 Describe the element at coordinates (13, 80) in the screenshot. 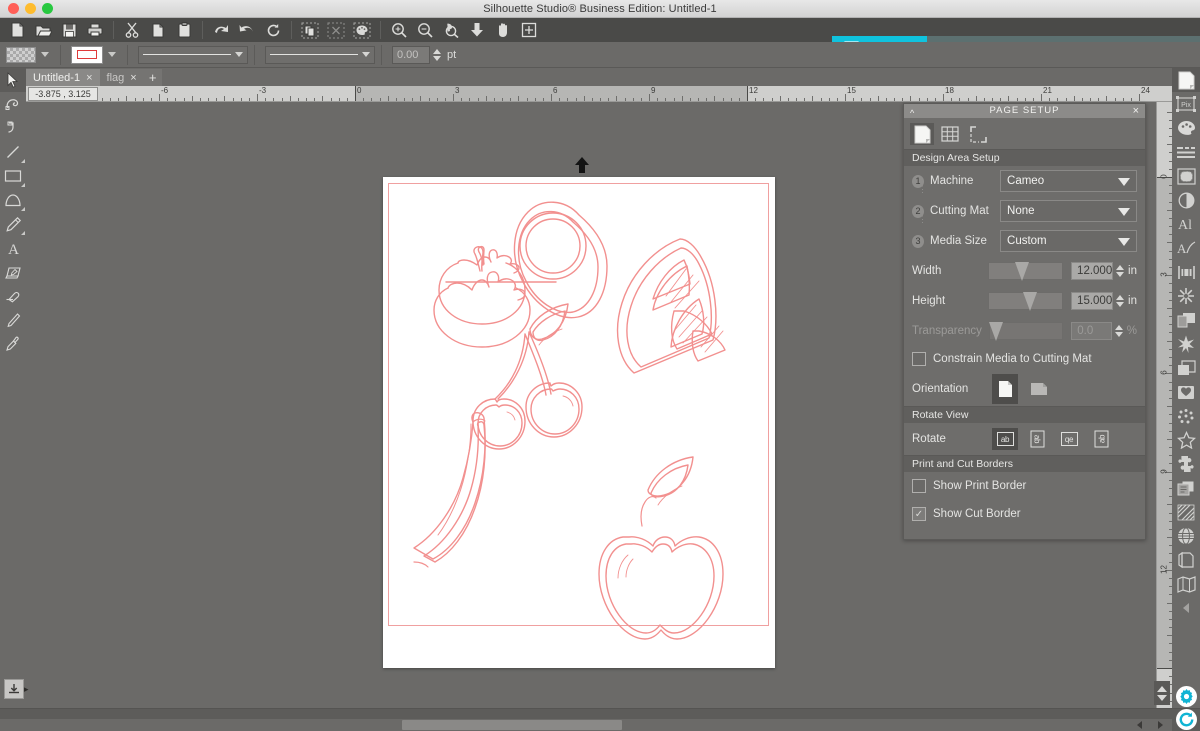

I see `select-tool` at that location.